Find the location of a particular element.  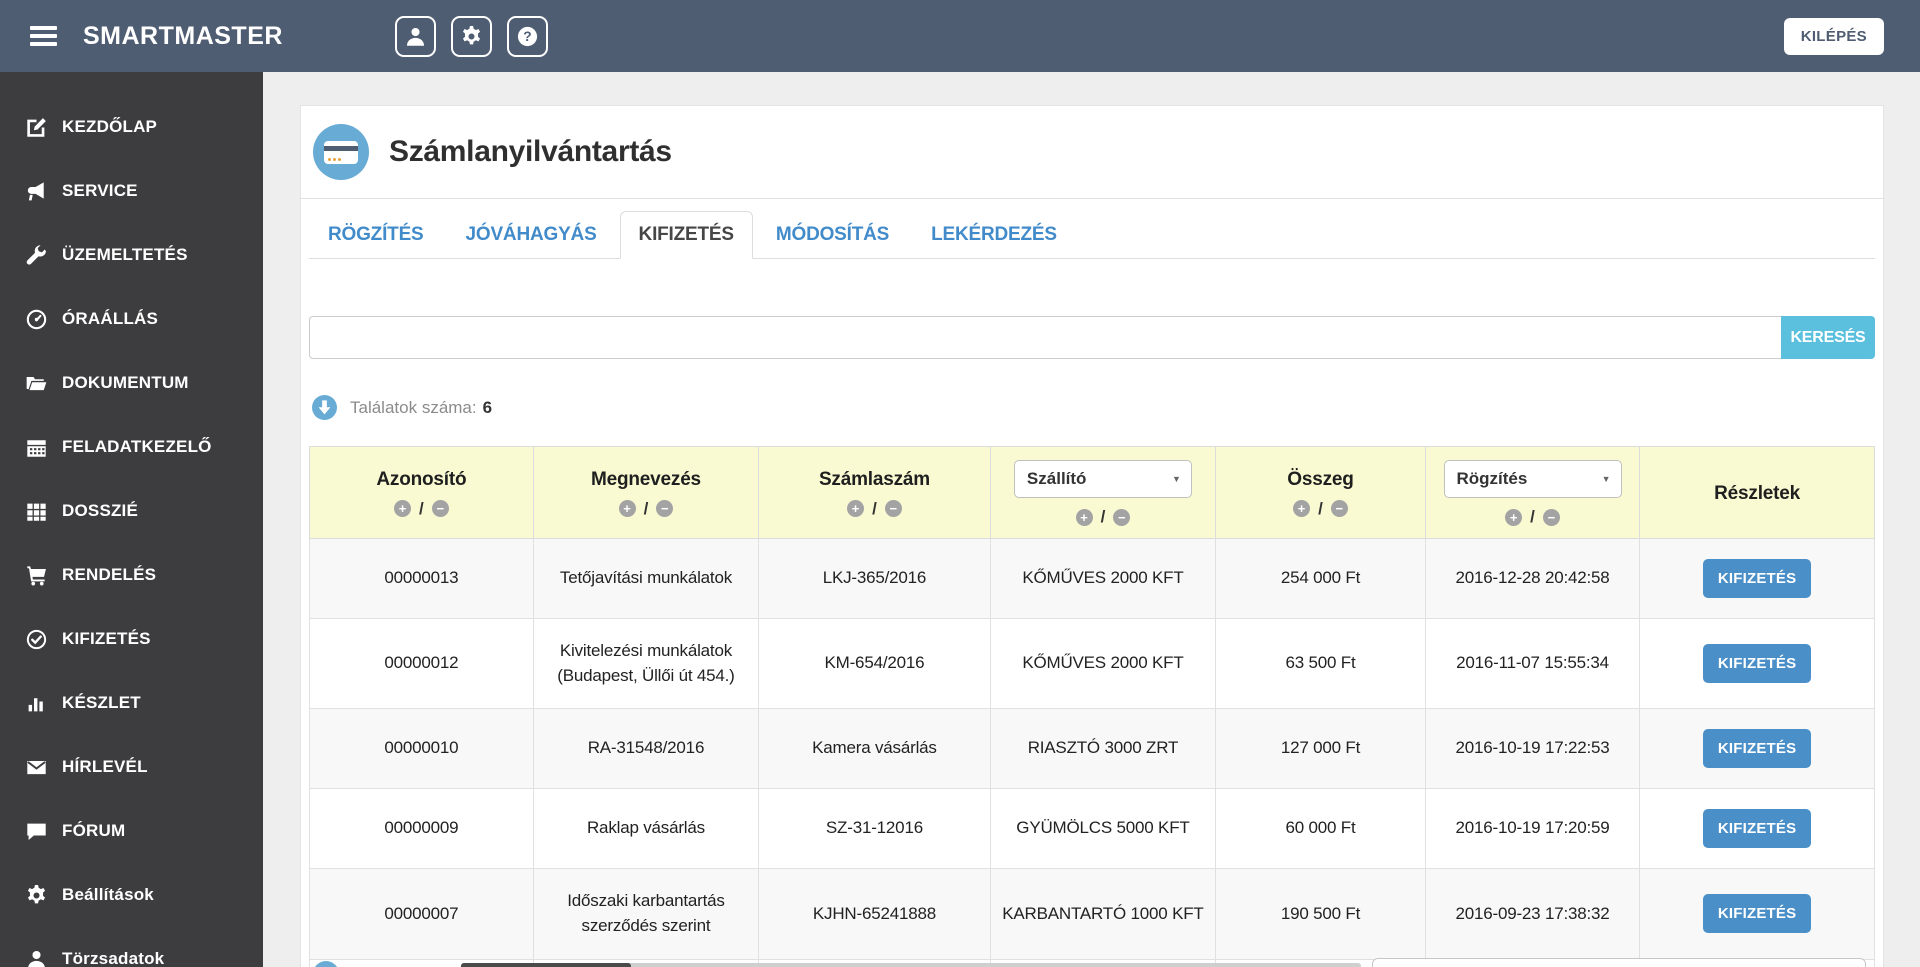

filter-select-rogzites: Rögzítés ▼ is located at coordinates (1532, 479).